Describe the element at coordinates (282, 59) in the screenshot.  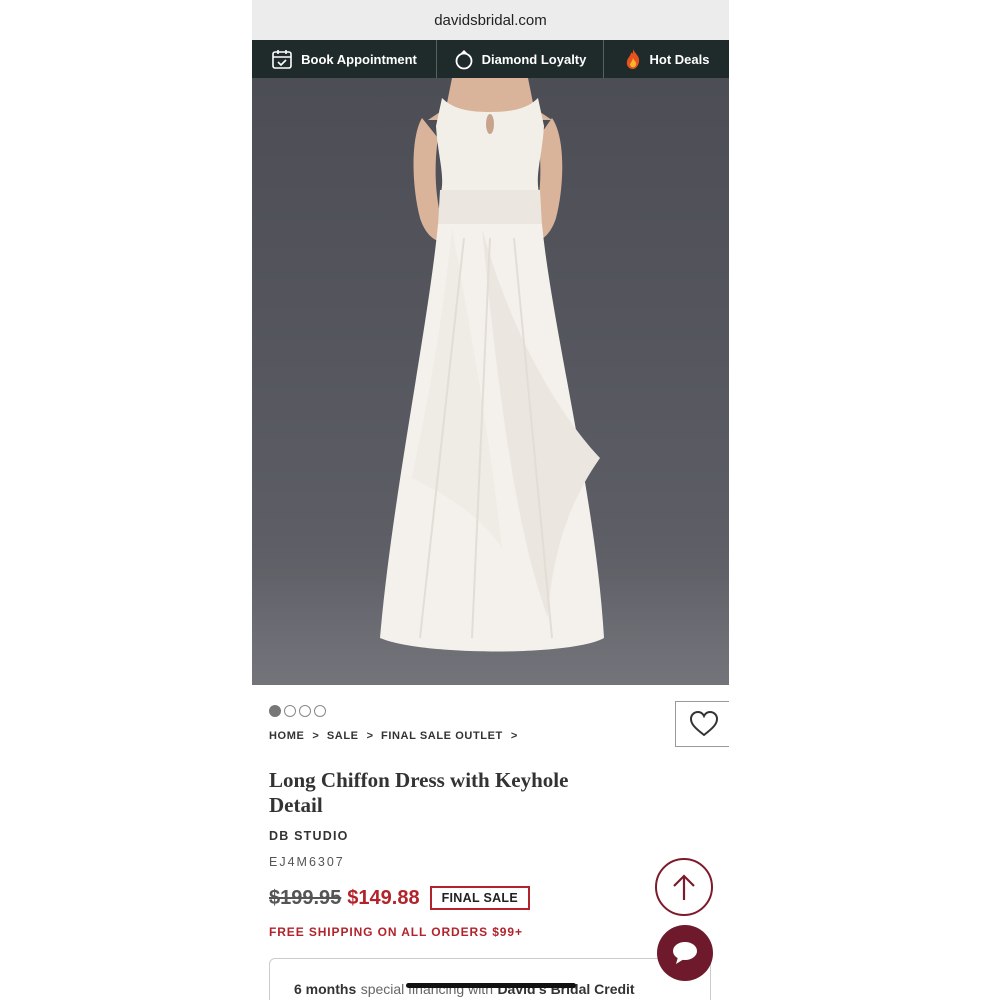
I see `calendar-check-icon` at that location.